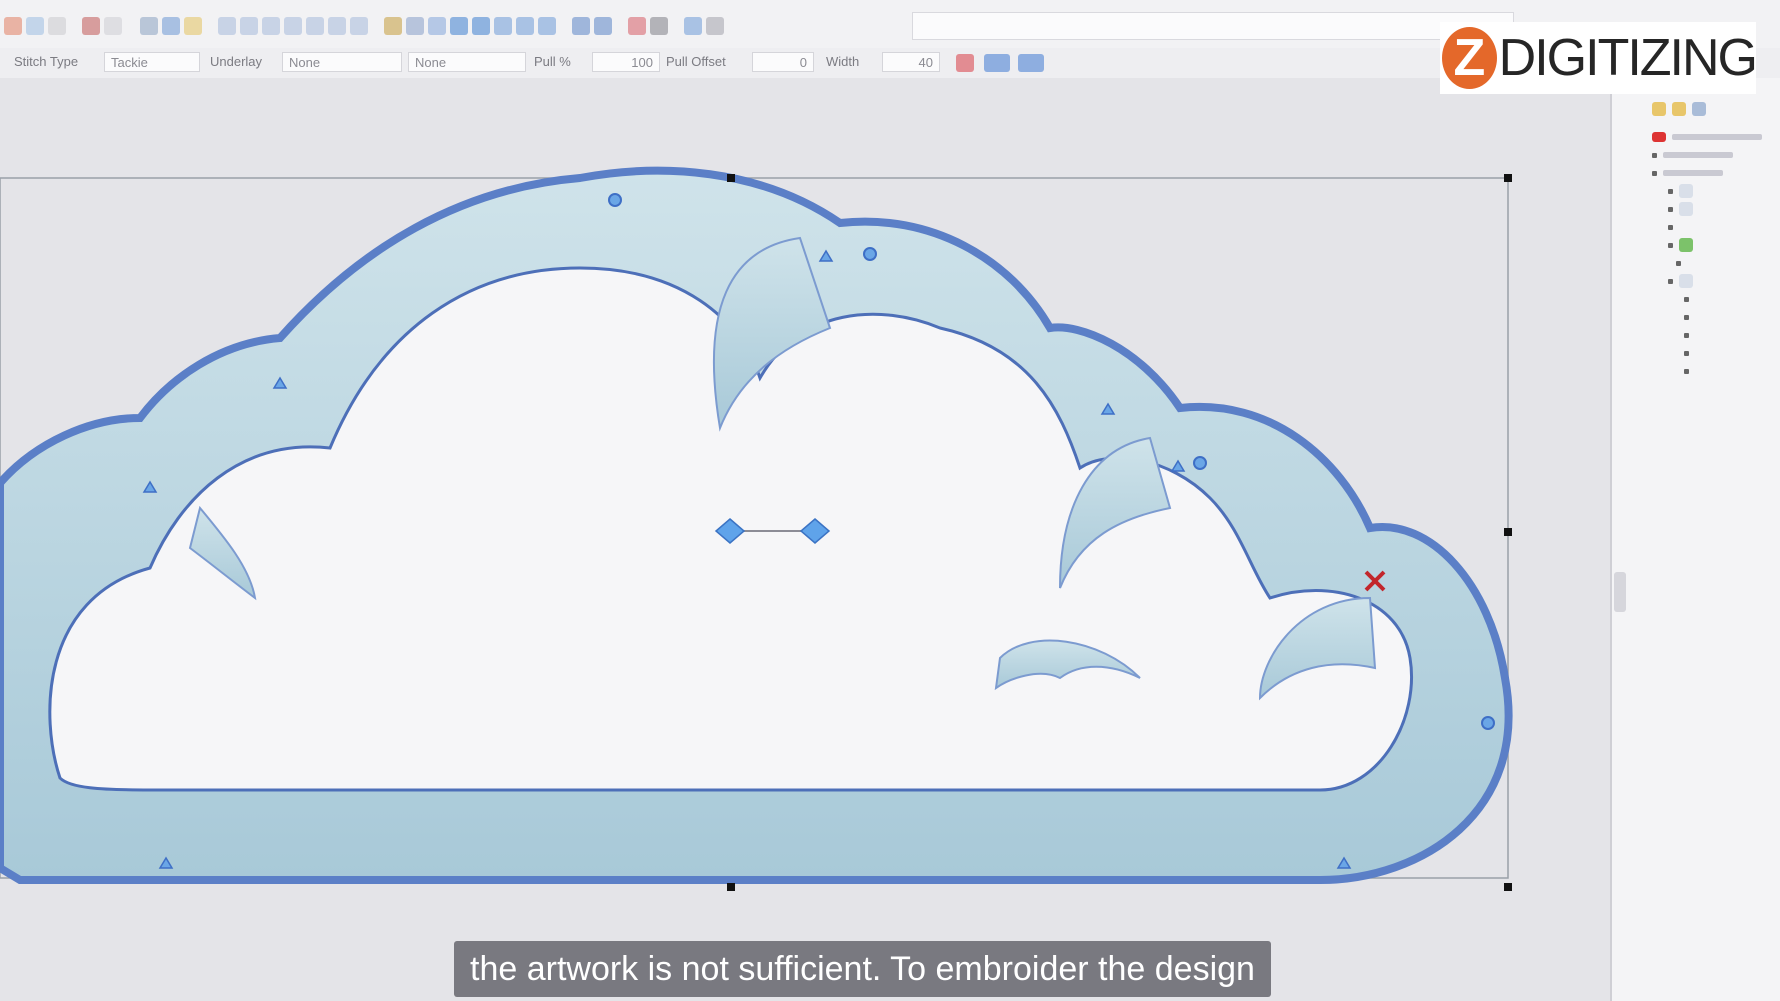 The image size is (1780, 1001). I want to click on zoom-in-icon, so click(193, 26).